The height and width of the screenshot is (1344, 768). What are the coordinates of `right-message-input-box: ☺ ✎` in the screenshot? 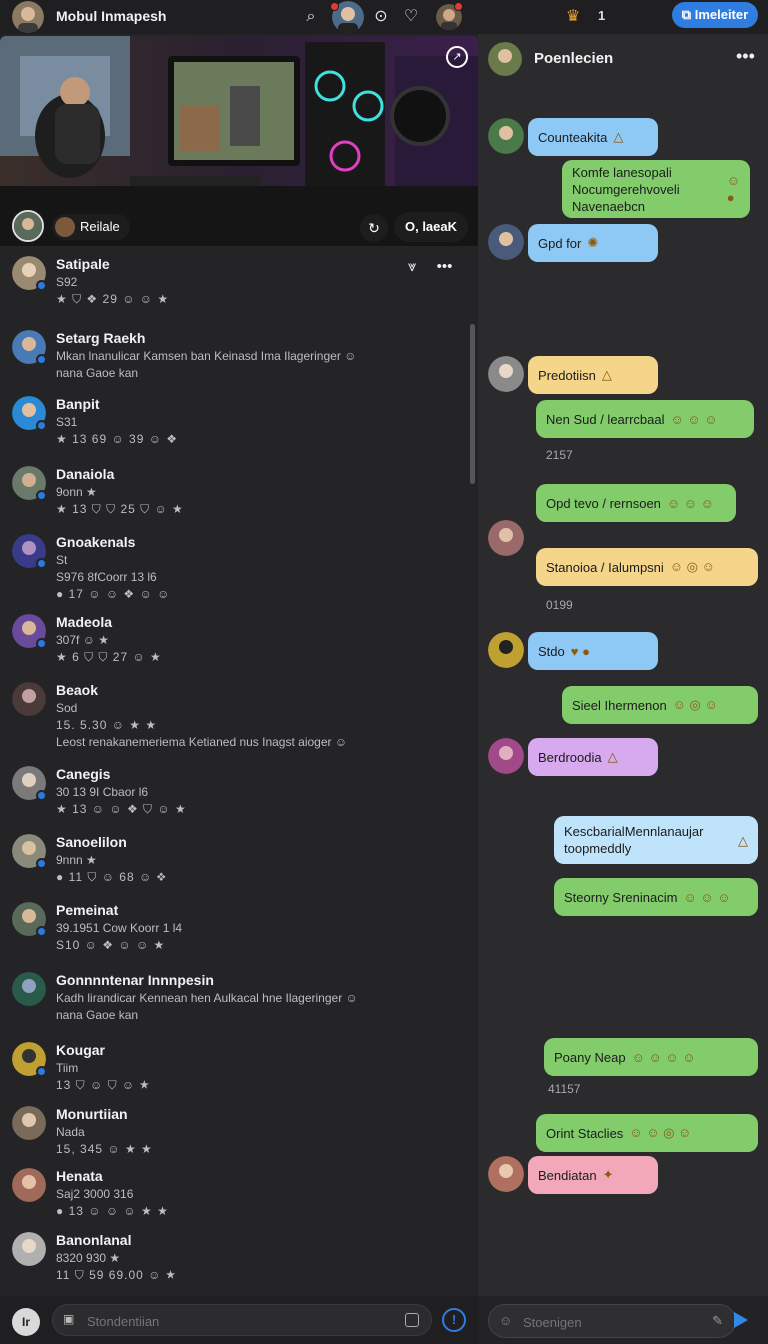 It's located at (612, 1321).